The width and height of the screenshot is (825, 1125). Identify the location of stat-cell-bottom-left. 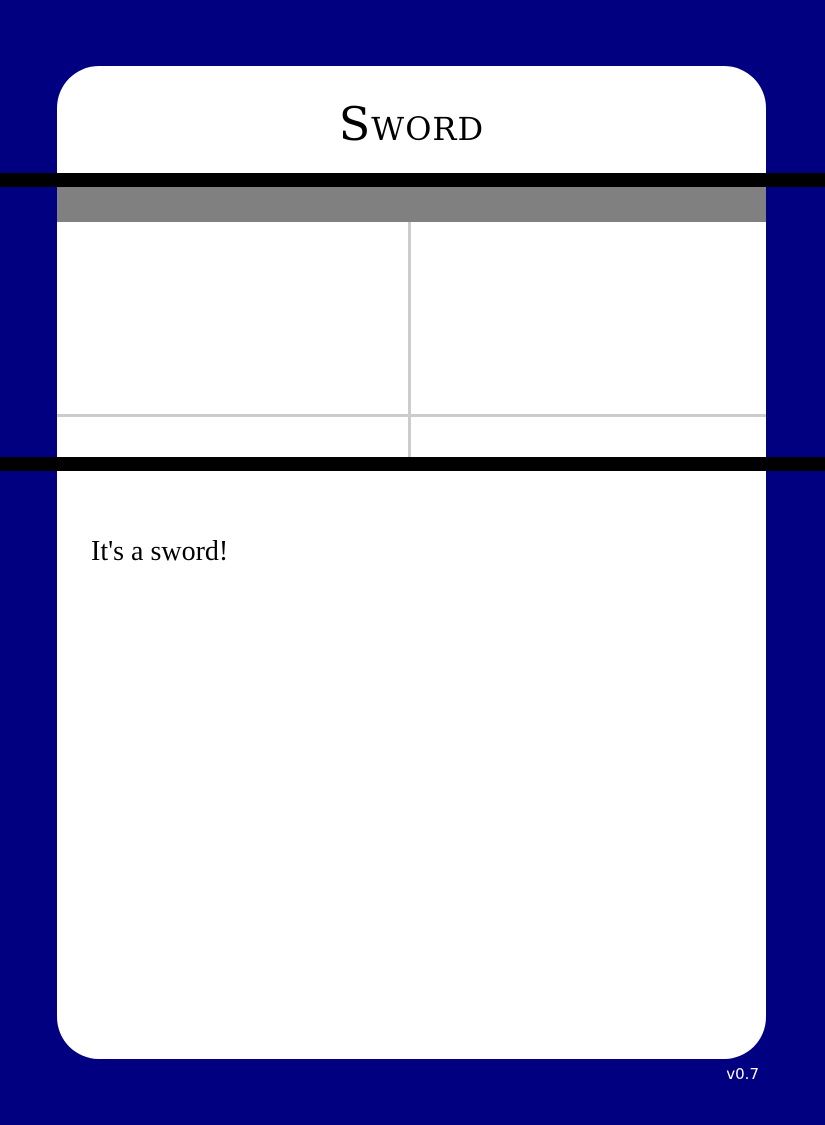
(234, 437).